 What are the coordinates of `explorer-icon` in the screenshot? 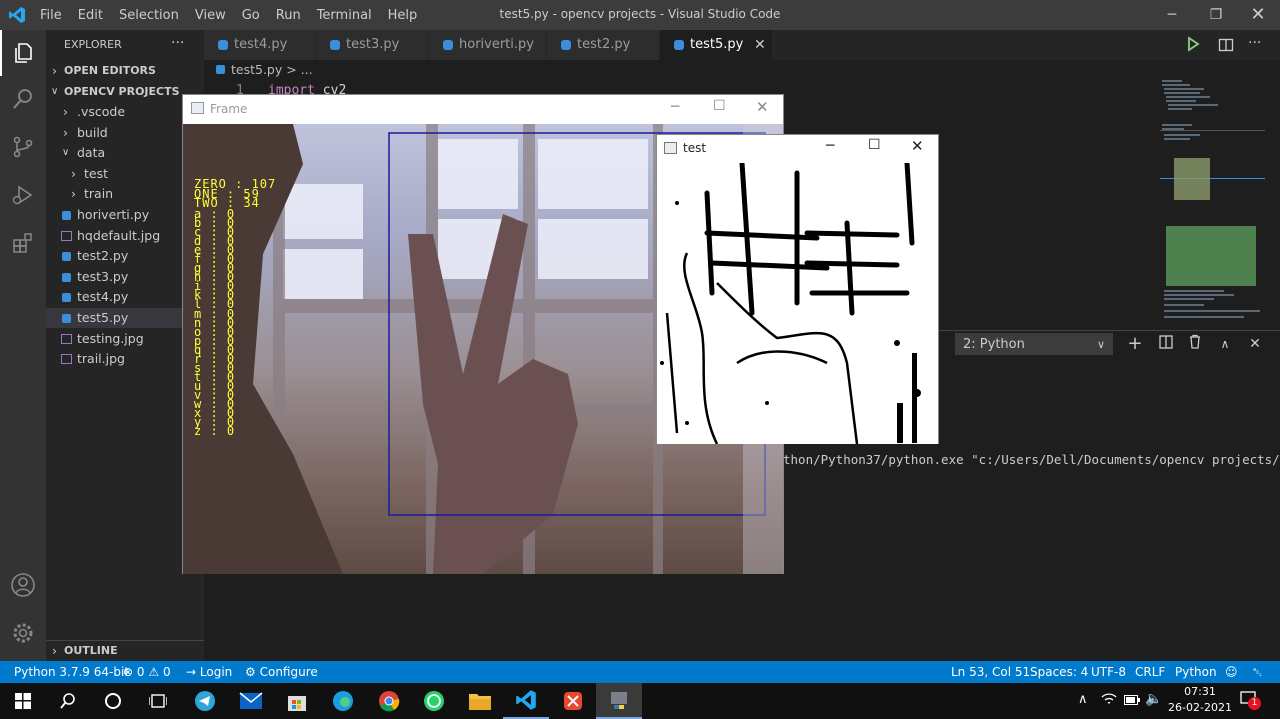 It's located at (23, 53).